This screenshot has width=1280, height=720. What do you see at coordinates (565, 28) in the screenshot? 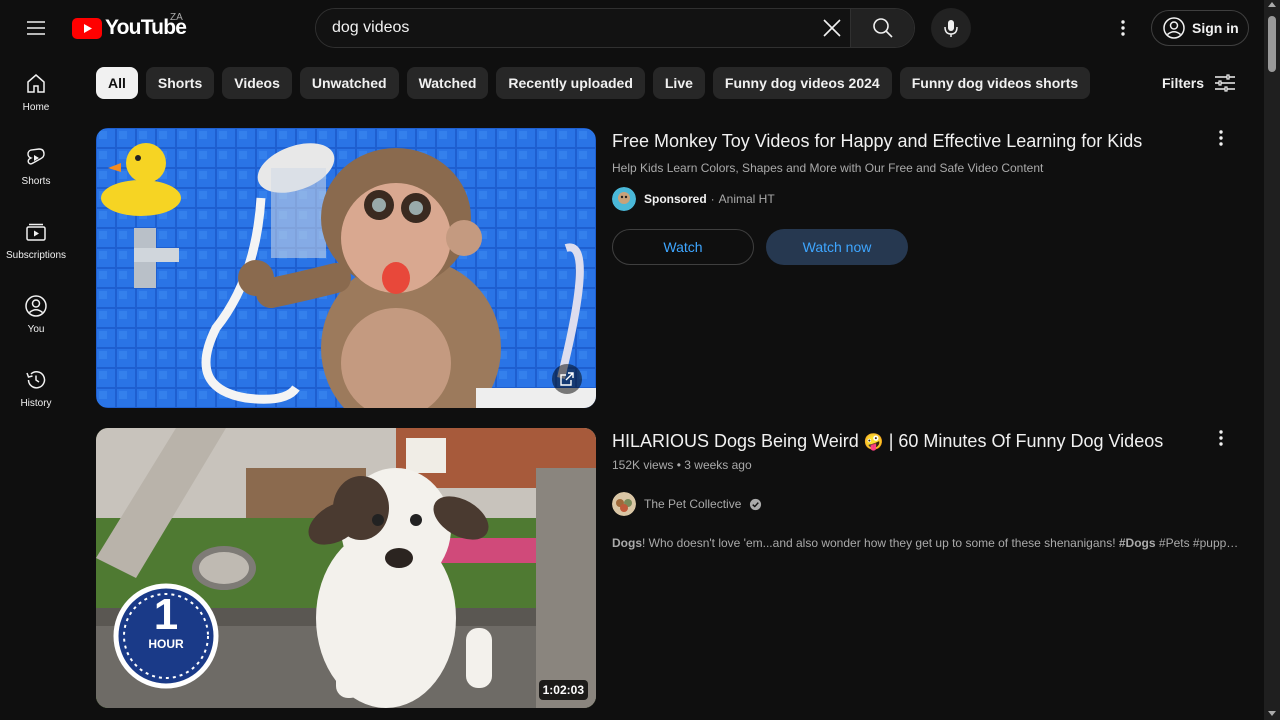
I see `search-input` at bounding box center [565, 28].